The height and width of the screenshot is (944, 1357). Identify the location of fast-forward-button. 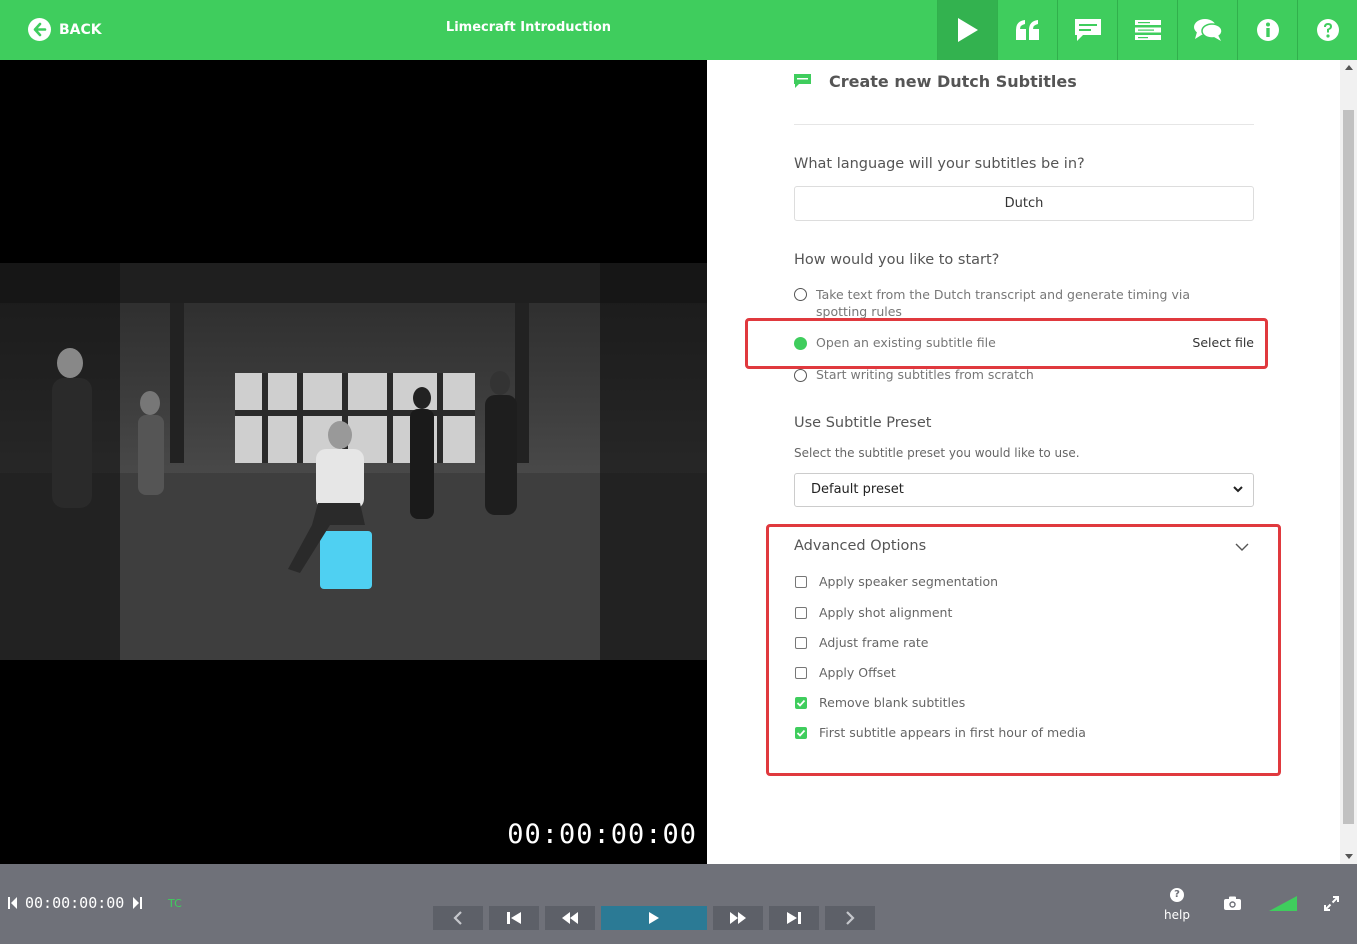
(738, 918).